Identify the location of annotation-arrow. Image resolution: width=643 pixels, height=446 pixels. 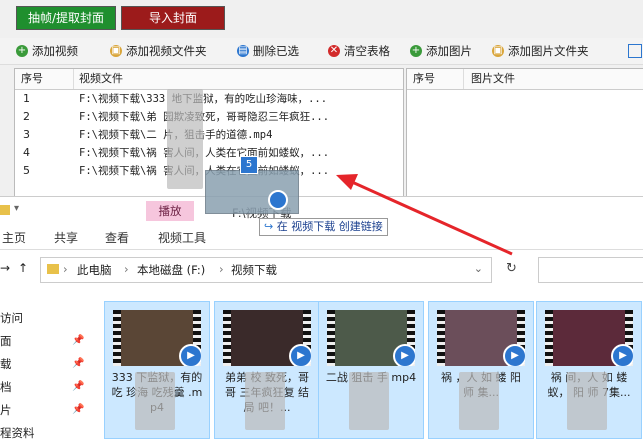
(424, 215).